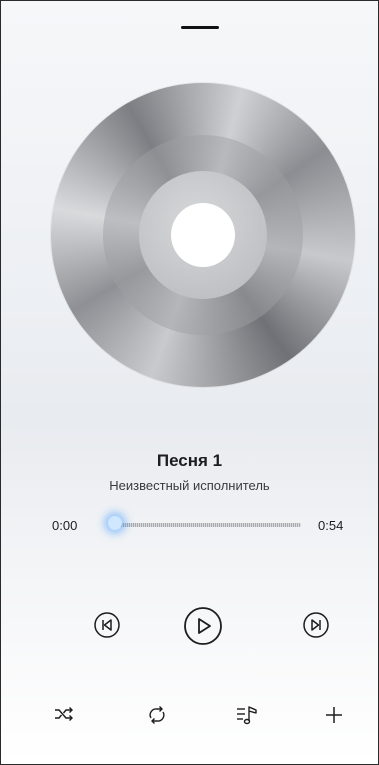 Image resolution: width=379 pixels, height=765 pixels. I want to click on repeat-icon, so click(157, 715).